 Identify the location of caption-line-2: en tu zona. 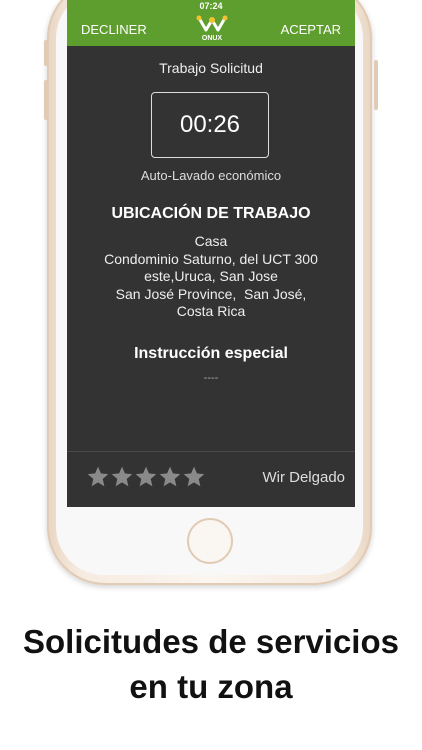
(211, 686).